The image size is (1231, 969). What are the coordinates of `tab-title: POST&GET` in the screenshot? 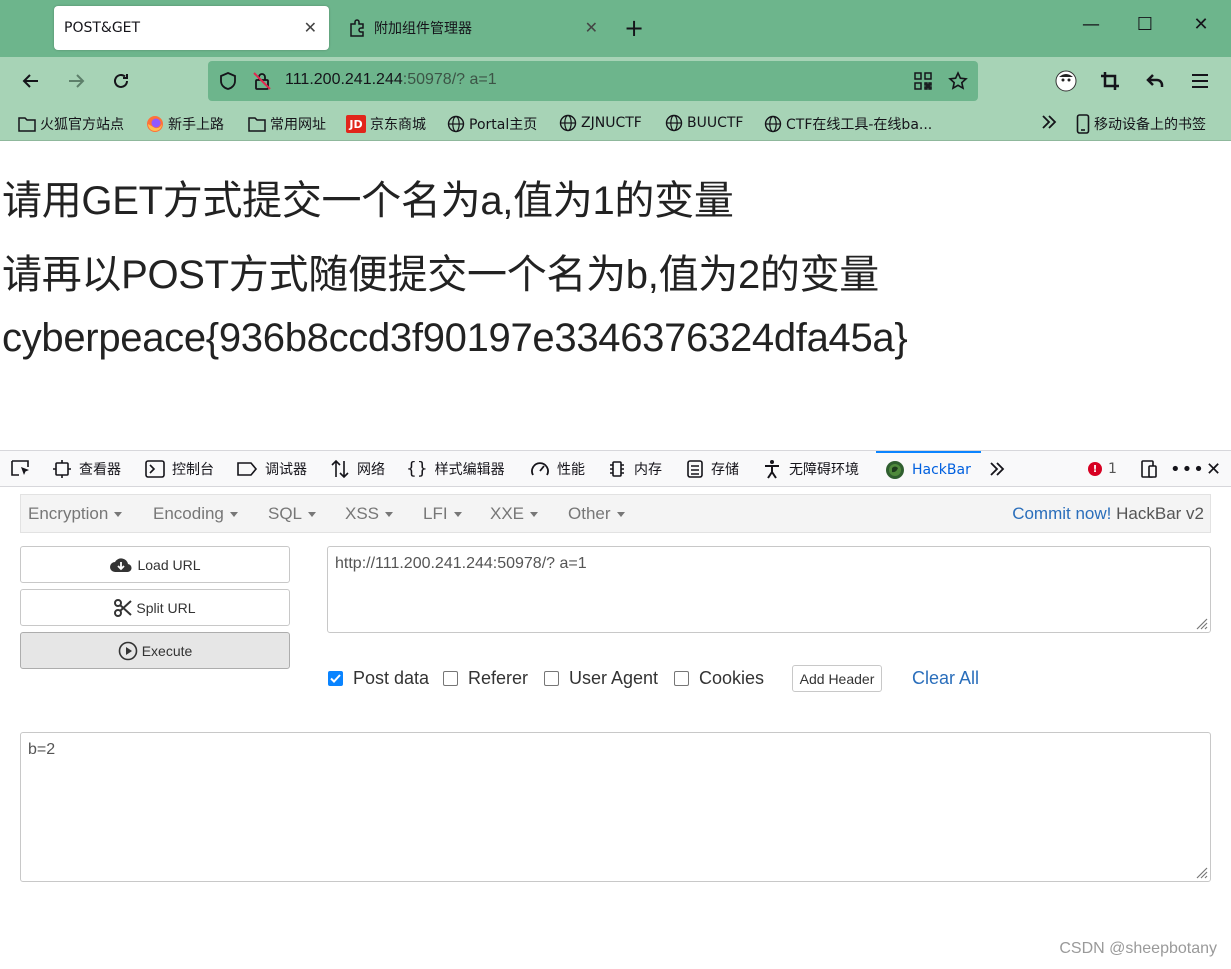 It's located at (102, 28).